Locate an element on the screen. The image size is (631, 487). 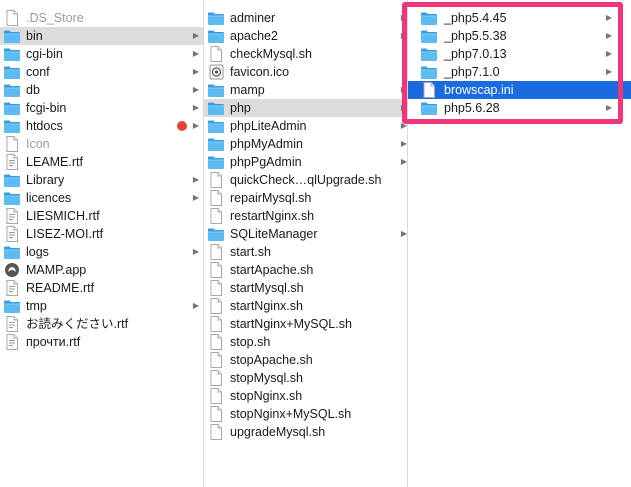
list-item: phpMyAdmin ▶ is located at coordinates (305, 144).